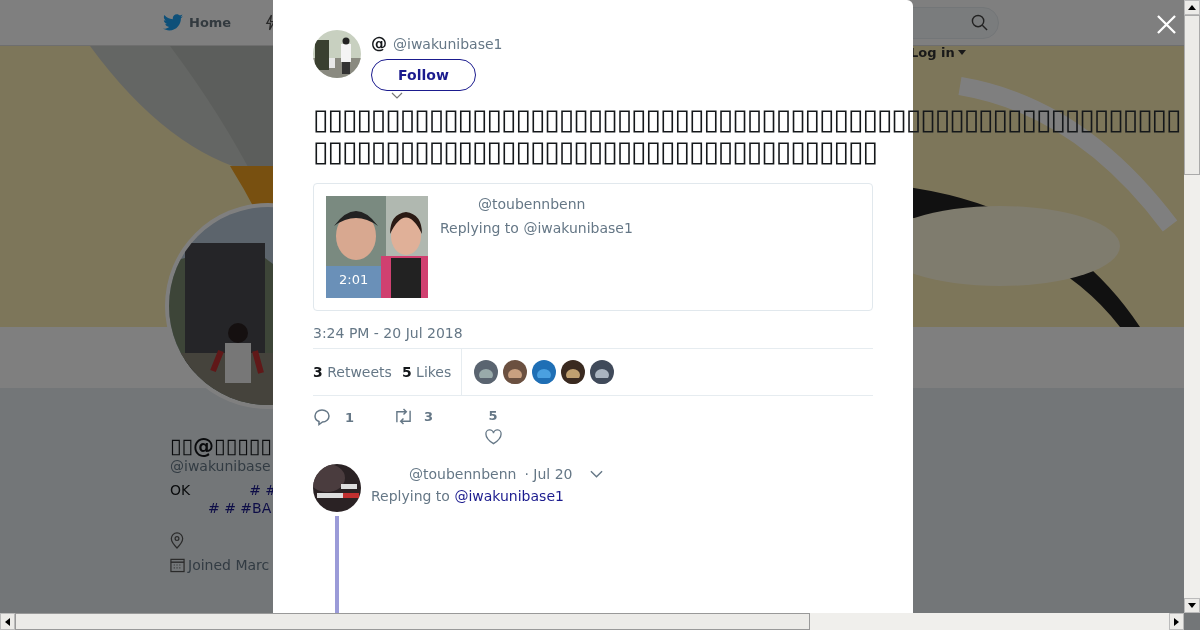  Describe the element at coordinates (979, 22) in the screenshot. I see `search-icon` at that location.